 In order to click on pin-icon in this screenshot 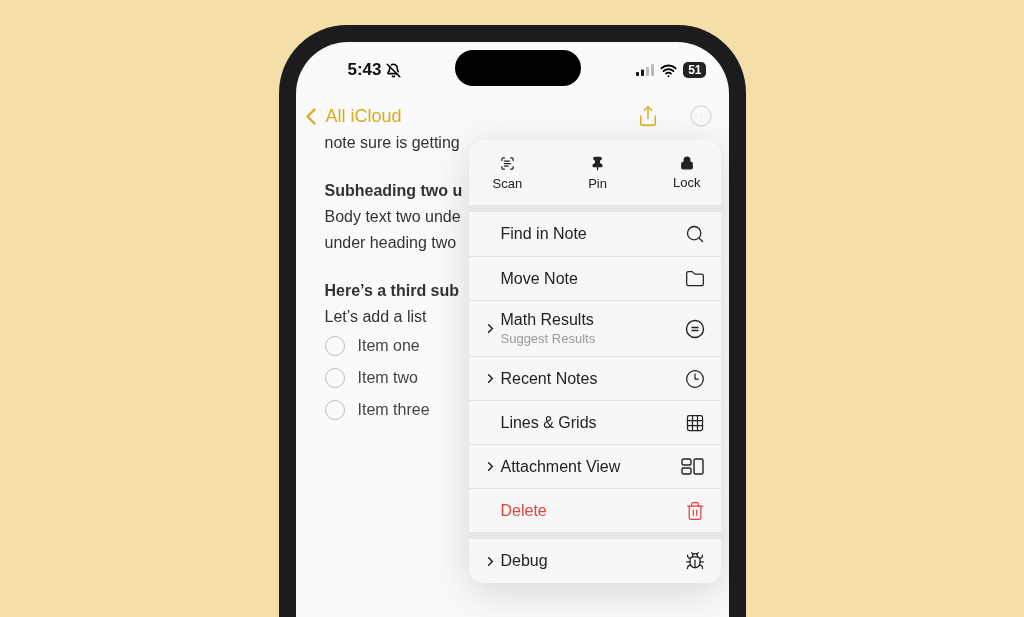, I will do `click(598, 163)`.